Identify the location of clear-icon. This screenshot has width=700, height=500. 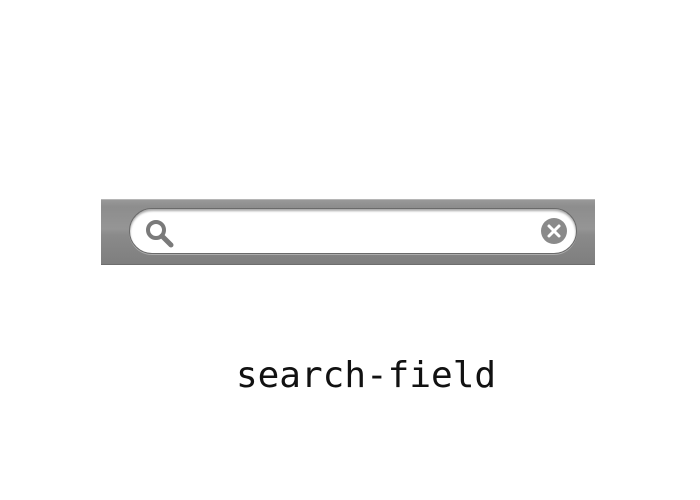
(554, 231).